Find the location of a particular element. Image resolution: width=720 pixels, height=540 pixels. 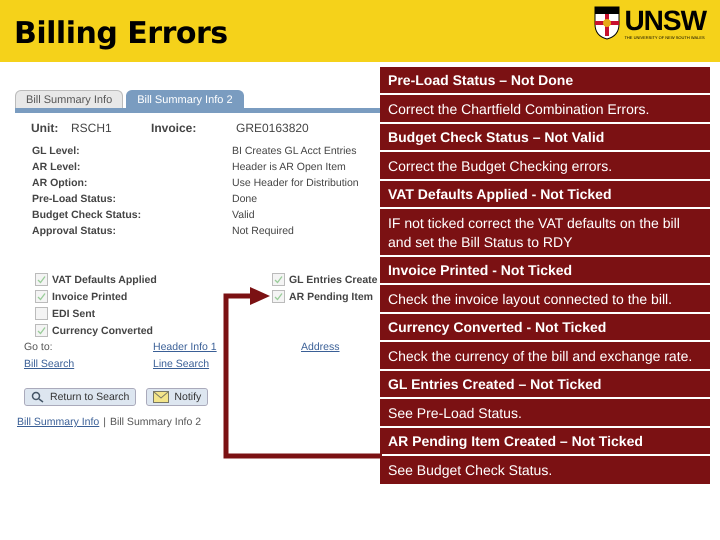

field-label: Pre-Load Status: is located at coordinates (75, 199).